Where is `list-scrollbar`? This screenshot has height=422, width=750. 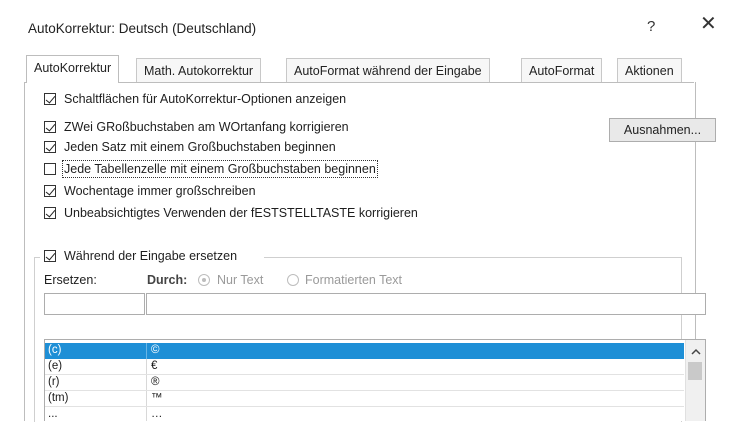 list-scrollbar is located at coordinates (695, 380).